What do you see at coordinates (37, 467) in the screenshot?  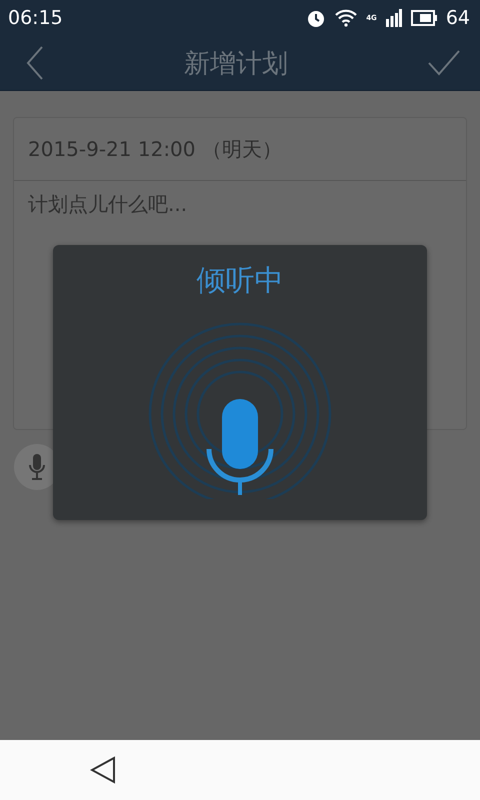 I see `microphone-icon` at bounding box center [37, 467].